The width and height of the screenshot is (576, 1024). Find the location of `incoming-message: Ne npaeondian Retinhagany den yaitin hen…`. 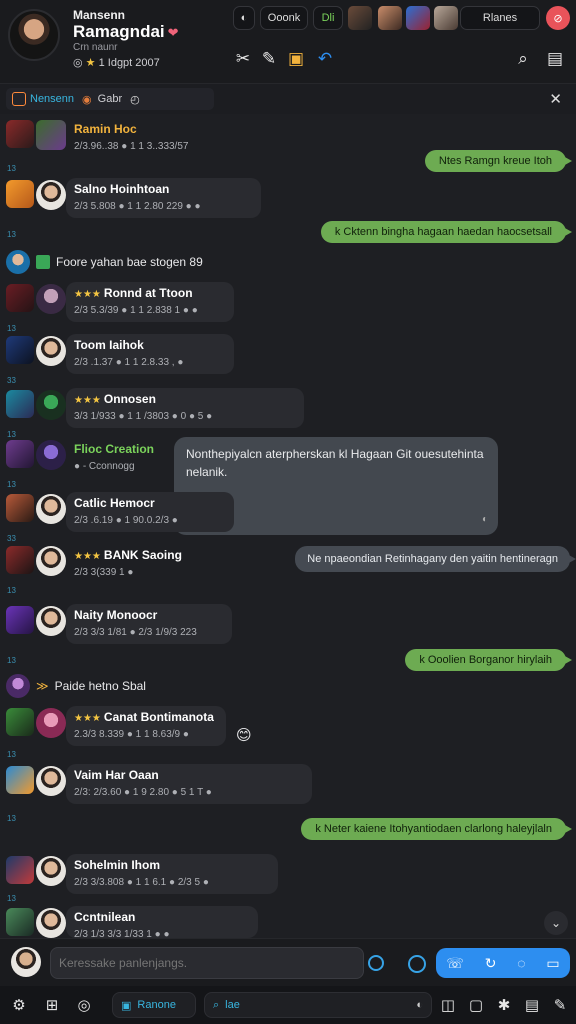

incoming-message: Ne npaeondian Retinhagany den yaitin hen… is located at coordinates (435, 559).